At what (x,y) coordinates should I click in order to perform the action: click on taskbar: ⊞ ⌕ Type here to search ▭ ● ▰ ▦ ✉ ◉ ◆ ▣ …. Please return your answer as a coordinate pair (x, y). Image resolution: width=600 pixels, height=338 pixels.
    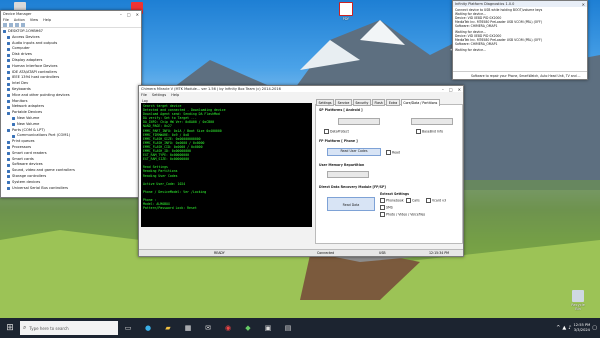
    Looking at the image, I should click on (300, 328).